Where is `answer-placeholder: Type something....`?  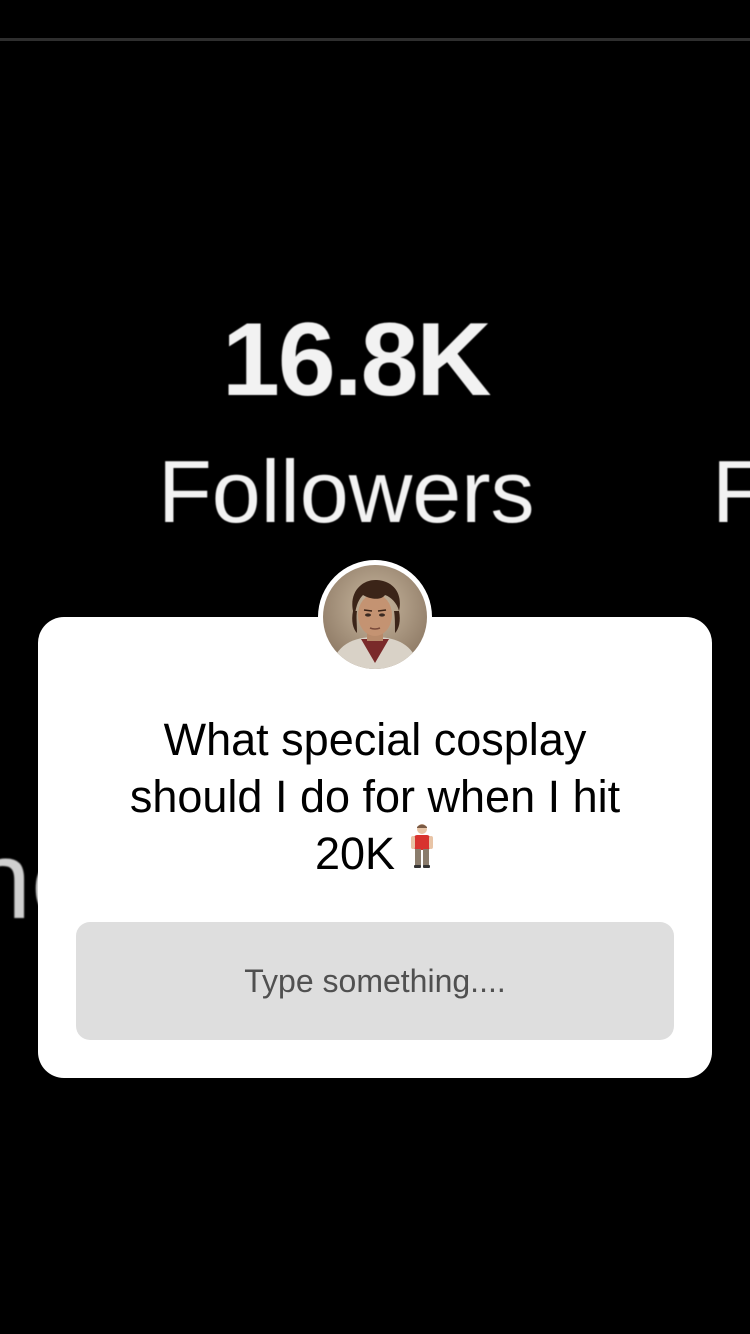
answer-placeholder: Type something.... is located at coordinates (375, 980).